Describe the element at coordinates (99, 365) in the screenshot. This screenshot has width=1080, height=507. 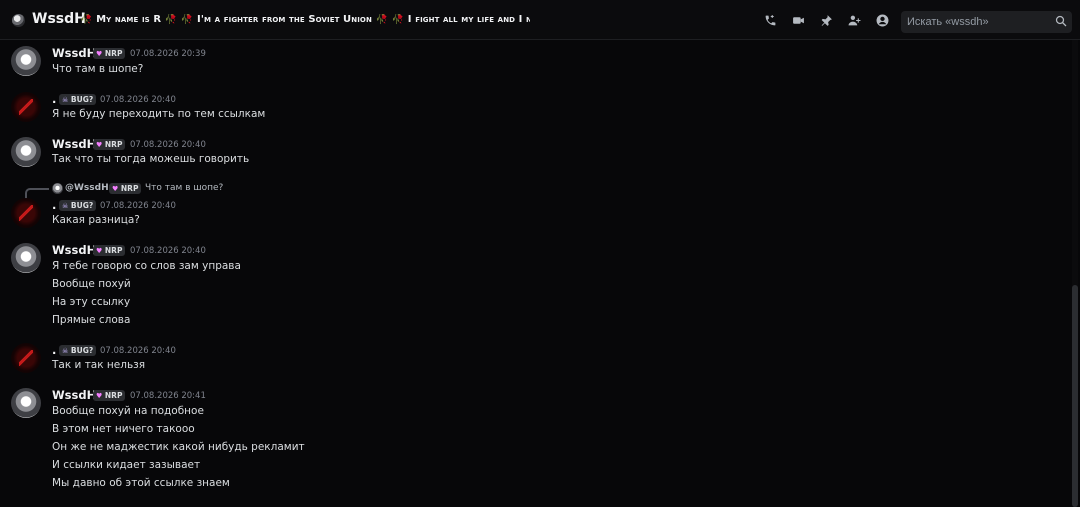
I see `message-text: Так и так нельзя` at that location.